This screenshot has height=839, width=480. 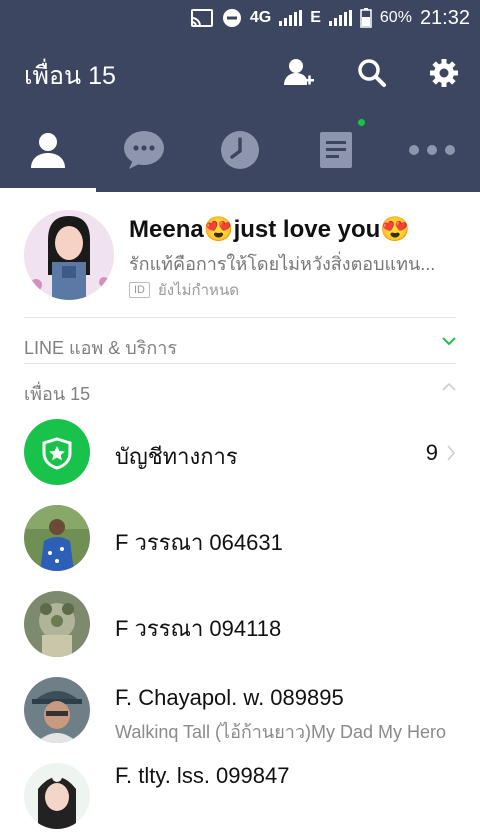 What do you see at coordinates (198, 628) in the screenshot?
I see `list-item-name: F วรรณา 094118` at bounding box center [198, 628].